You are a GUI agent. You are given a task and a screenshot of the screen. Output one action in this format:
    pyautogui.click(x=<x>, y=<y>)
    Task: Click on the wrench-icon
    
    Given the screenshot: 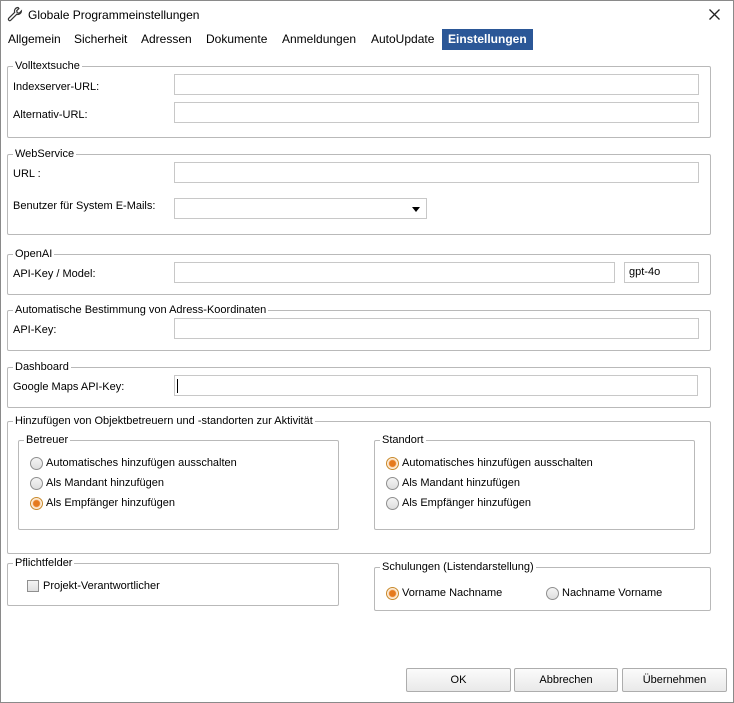 What is the action you would take?
    pyautogui.click(x=15, y=14)
    